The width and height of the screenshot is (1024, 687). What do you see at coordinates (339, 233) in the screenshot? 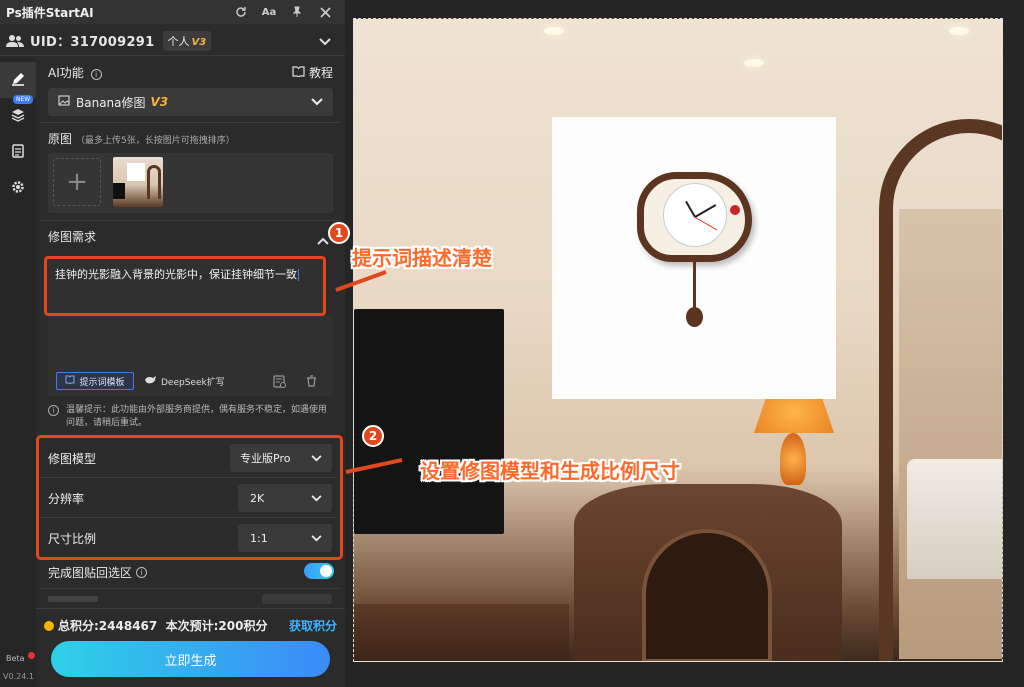
I see `step-1-badge: 1` at bounding box center [339, 233].